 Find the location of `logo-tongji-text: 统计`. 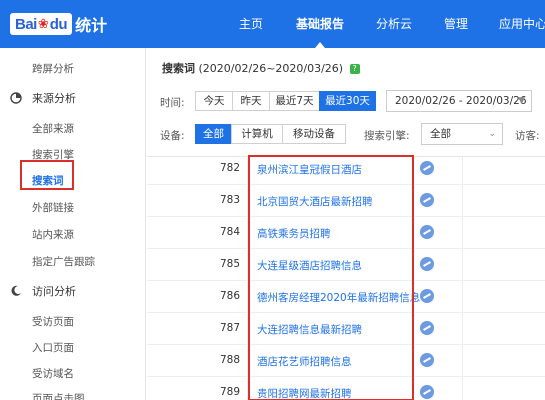

logo-tongji-text: 统计 is located at coordinates (91, 25).